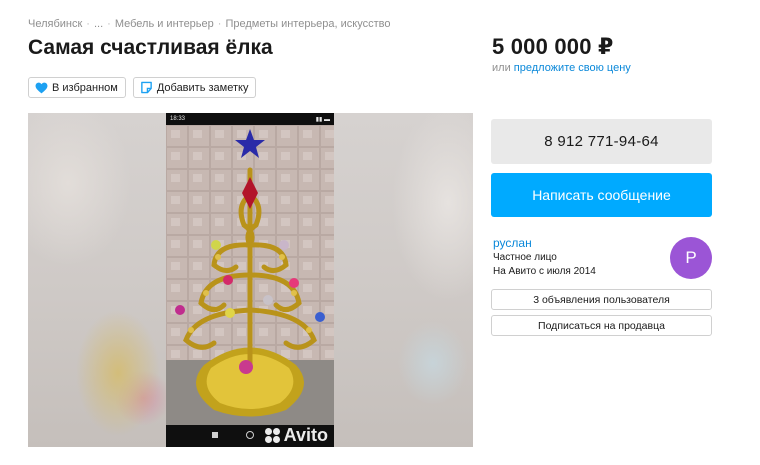 This screenshot has height=465, width=760. I want to click on phone-status-bar: 18:33 ▮▮ ▬, so click(250, 119).